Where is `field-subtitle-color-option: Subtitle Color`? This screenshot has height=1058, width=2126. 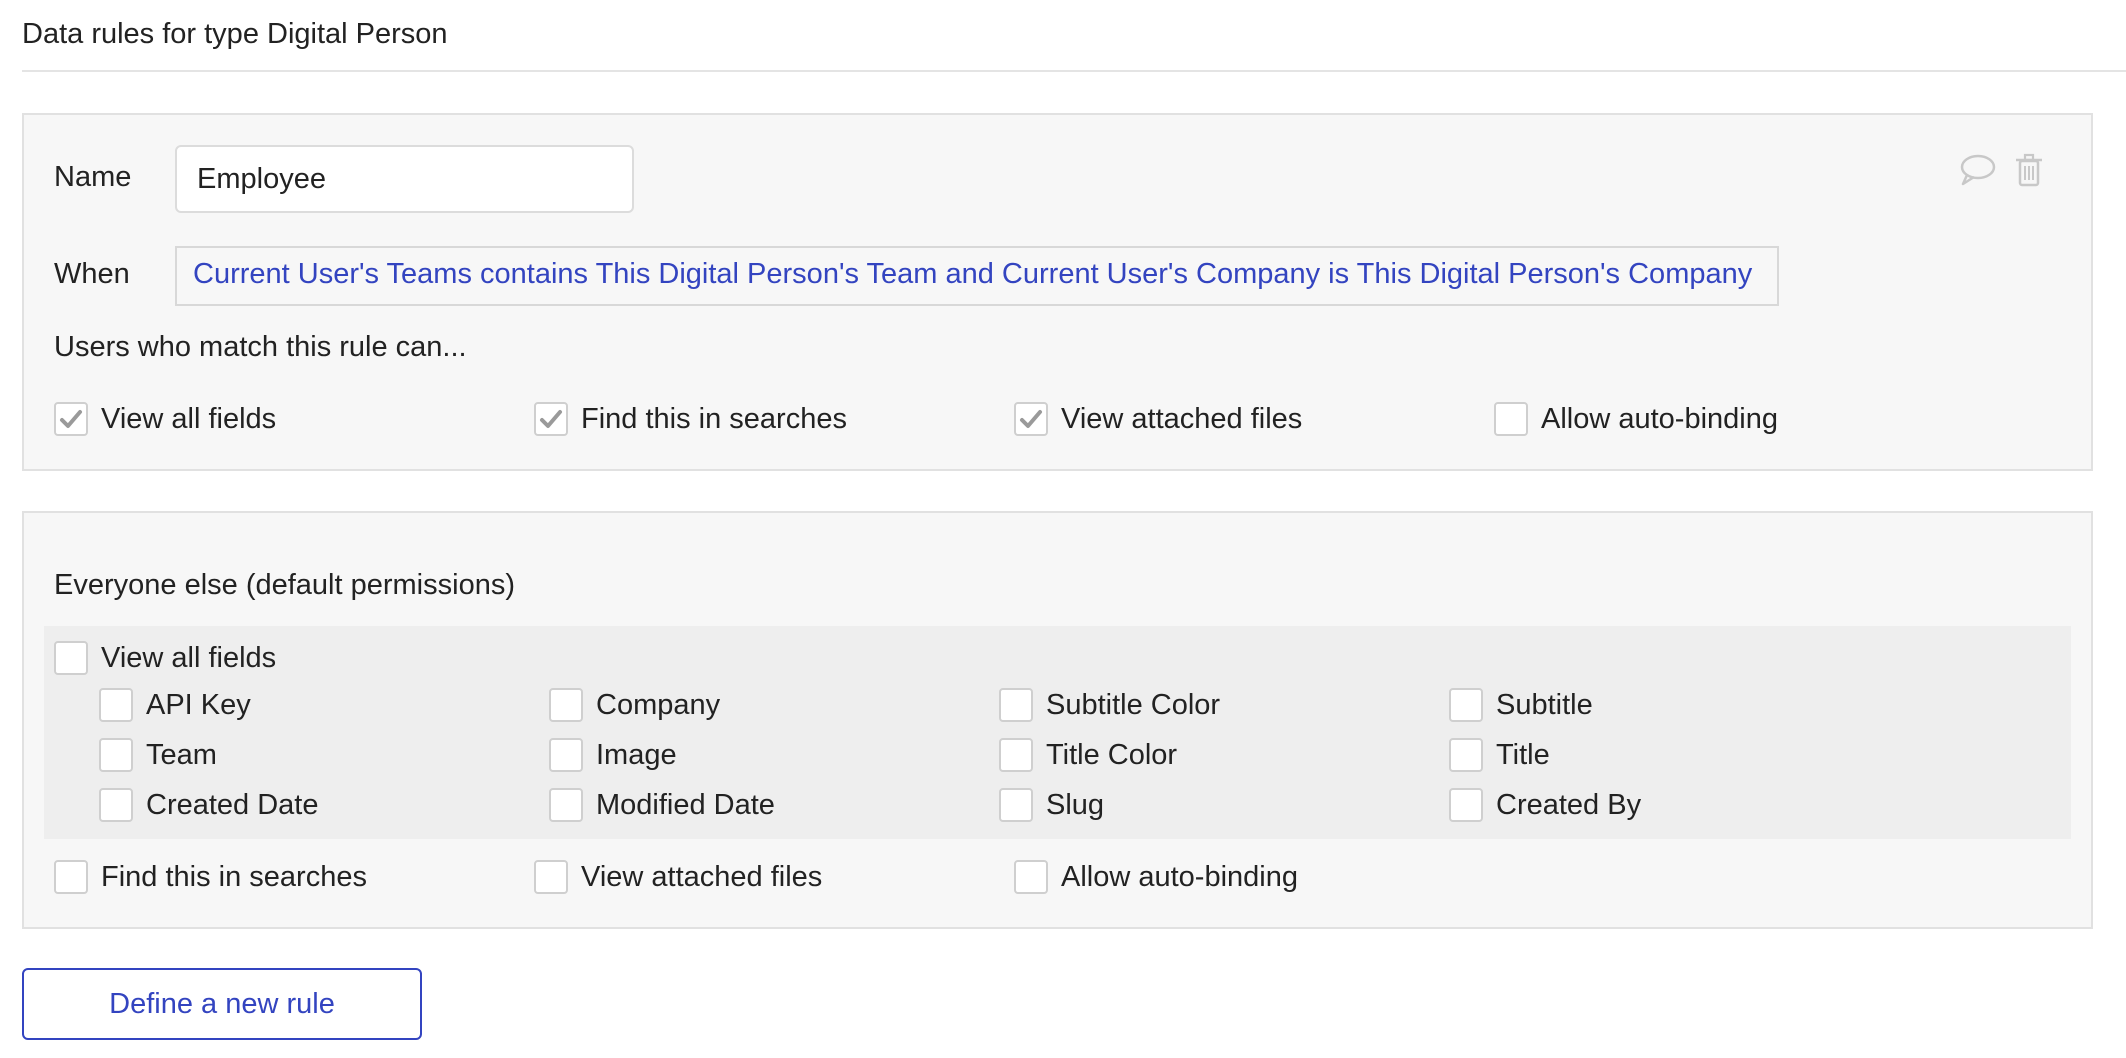
field-subtitle-color-option: Subtitle Color is located at coordinates (1109, 705).